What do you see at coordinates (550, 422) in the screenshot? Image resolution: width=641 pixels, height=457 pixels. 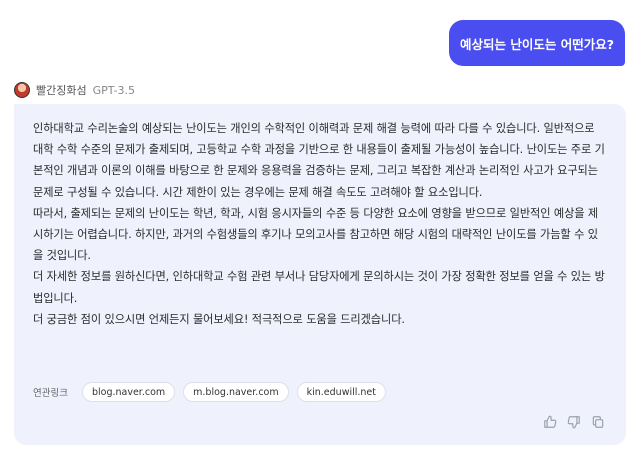 I see `thumbs-up-icon` at bounding box center [550, 422].